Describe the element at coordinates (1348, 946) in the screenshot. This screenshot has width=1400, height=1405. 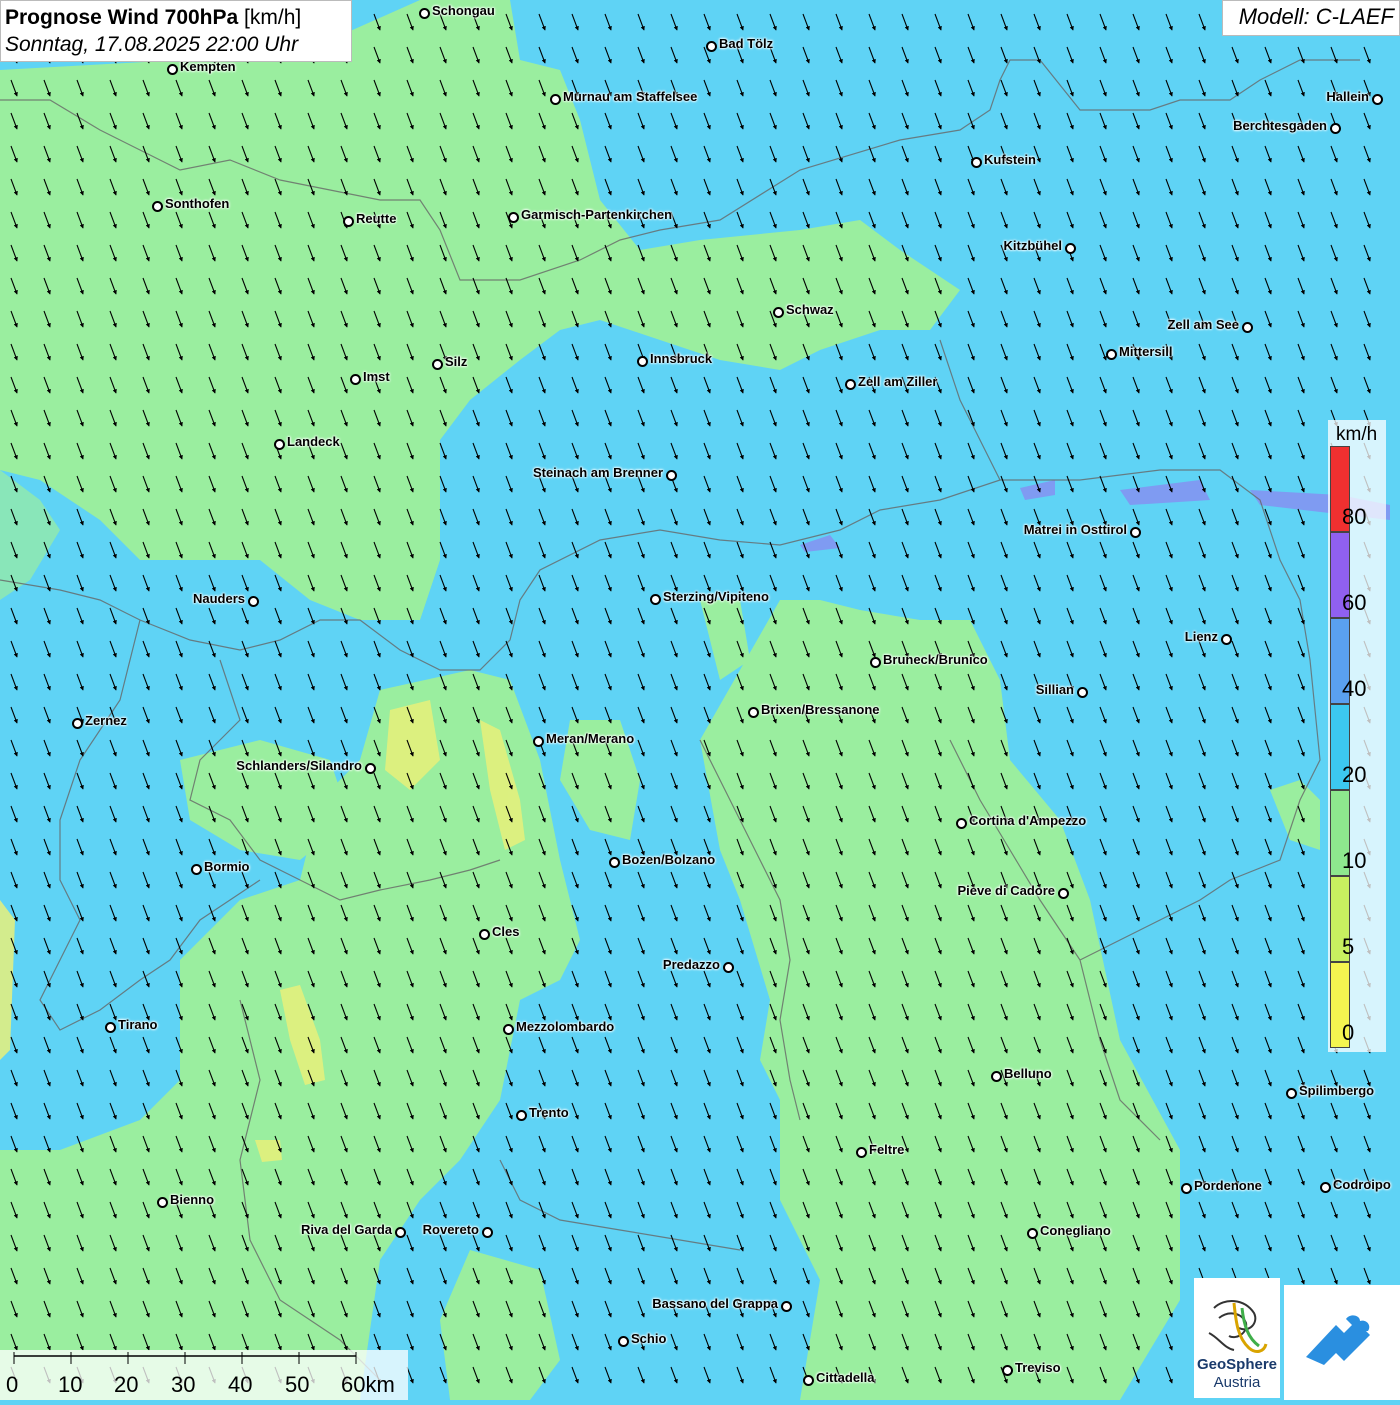
I see `legend-tick-label: 5` at that location.